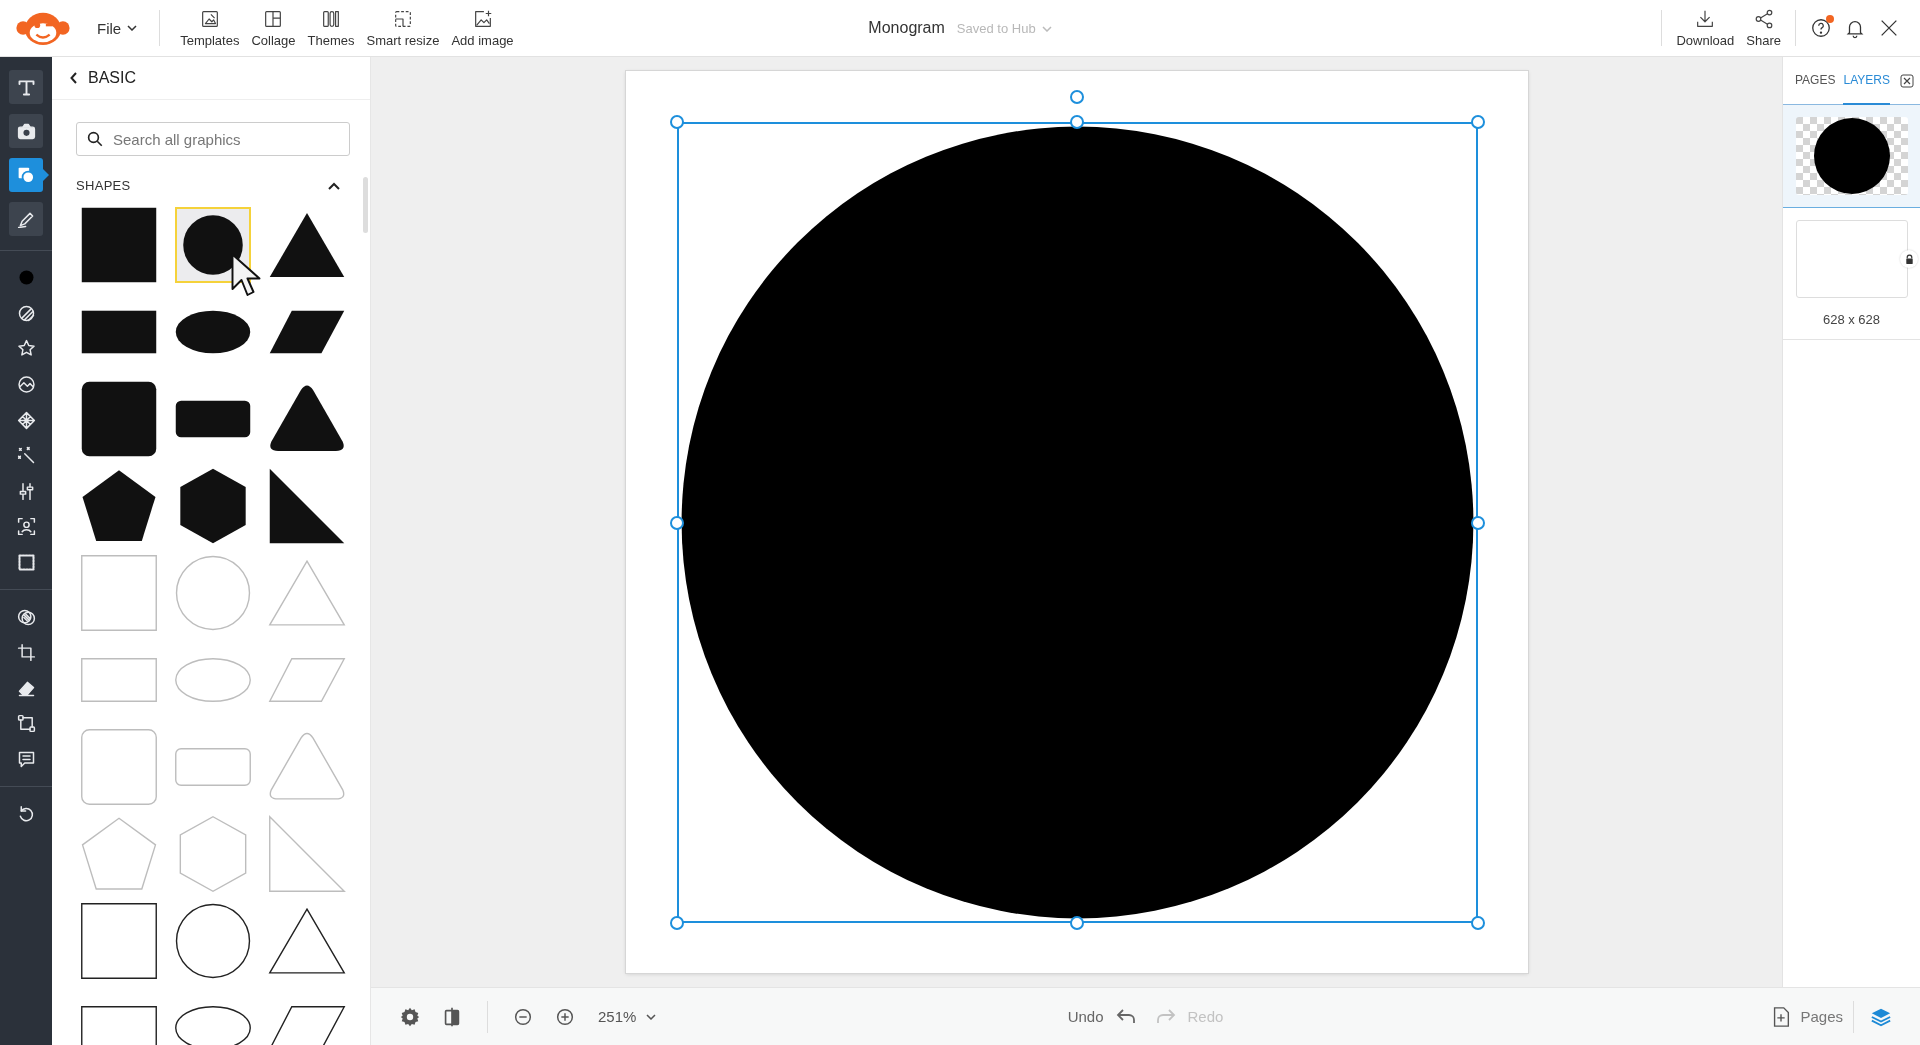 Image resolution: width=1920 pixels, height=1045 pixels. Describe the element at coordinates (1906, 80) in the screenshot. I see `close-icon` at that location.